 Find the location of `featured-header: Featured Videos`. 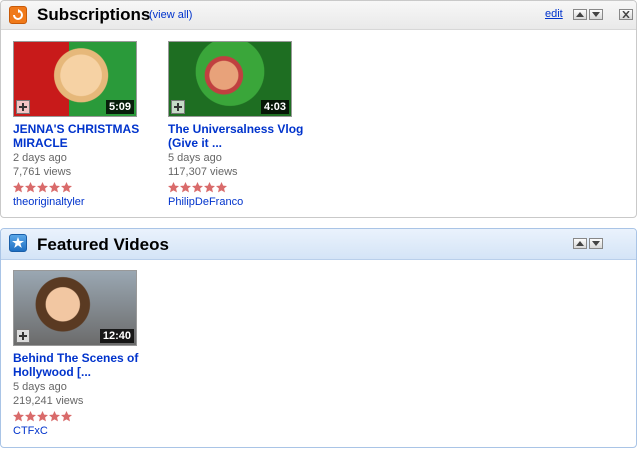

featured-header: Featured Videos is located at coordinates (318, 244).